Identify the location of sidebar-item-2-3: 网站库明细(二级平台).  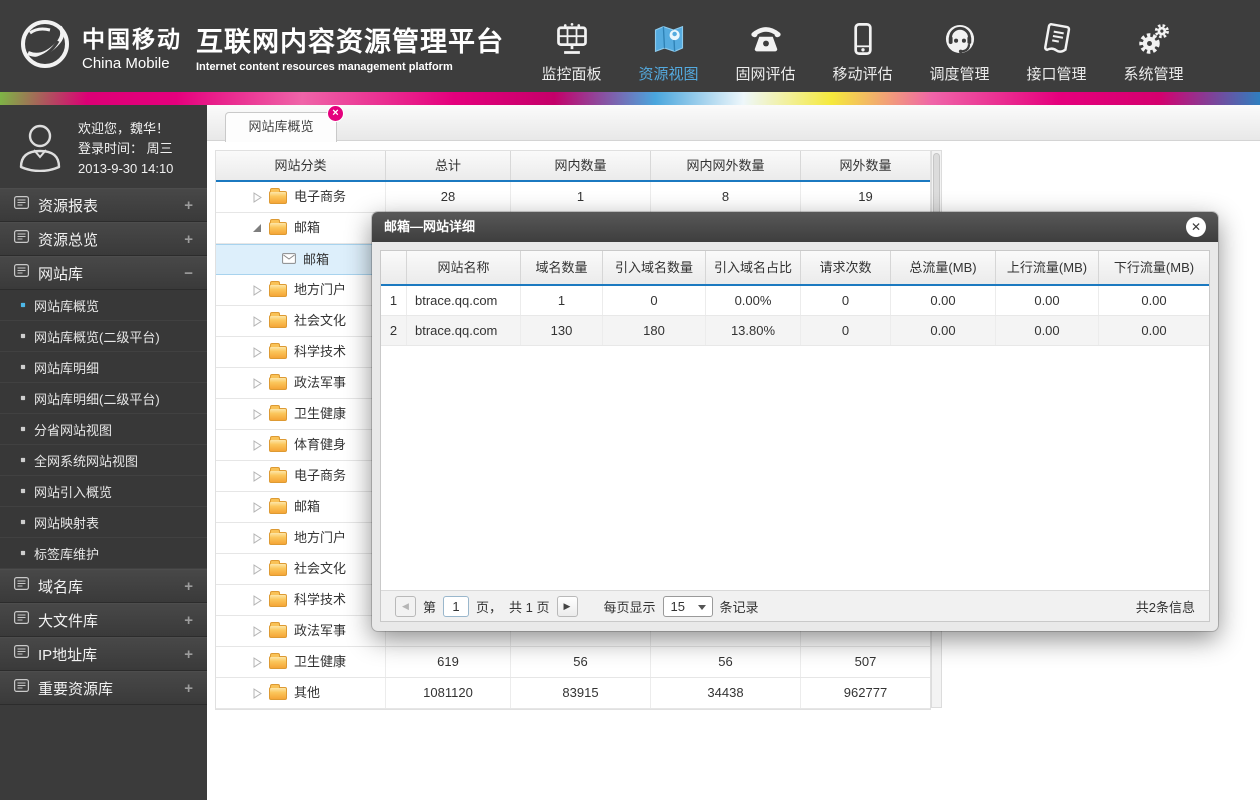
(103, 398).